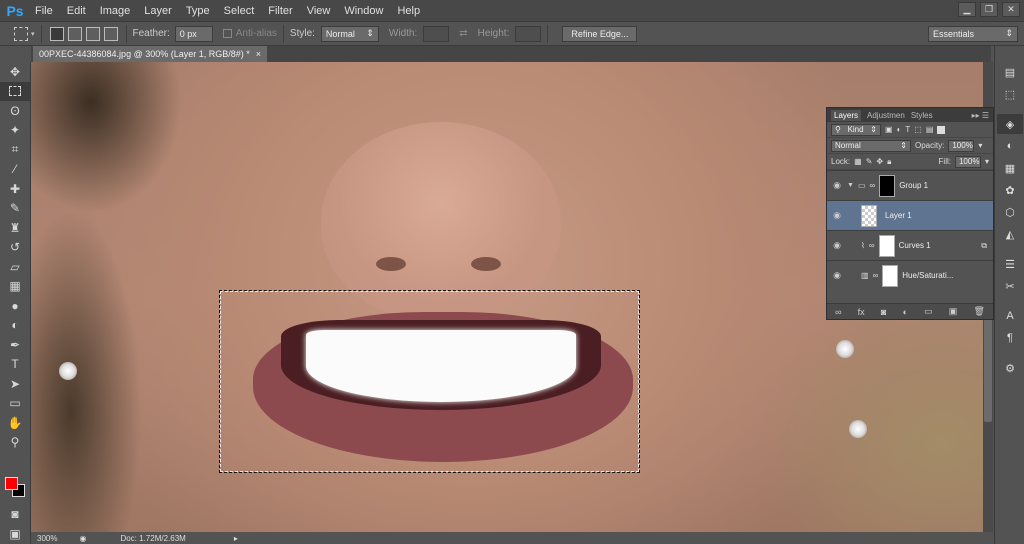  Describe the element at coordinates (349, 33) in the screenshot. I see `style-select: Normal ⇕` at that location.